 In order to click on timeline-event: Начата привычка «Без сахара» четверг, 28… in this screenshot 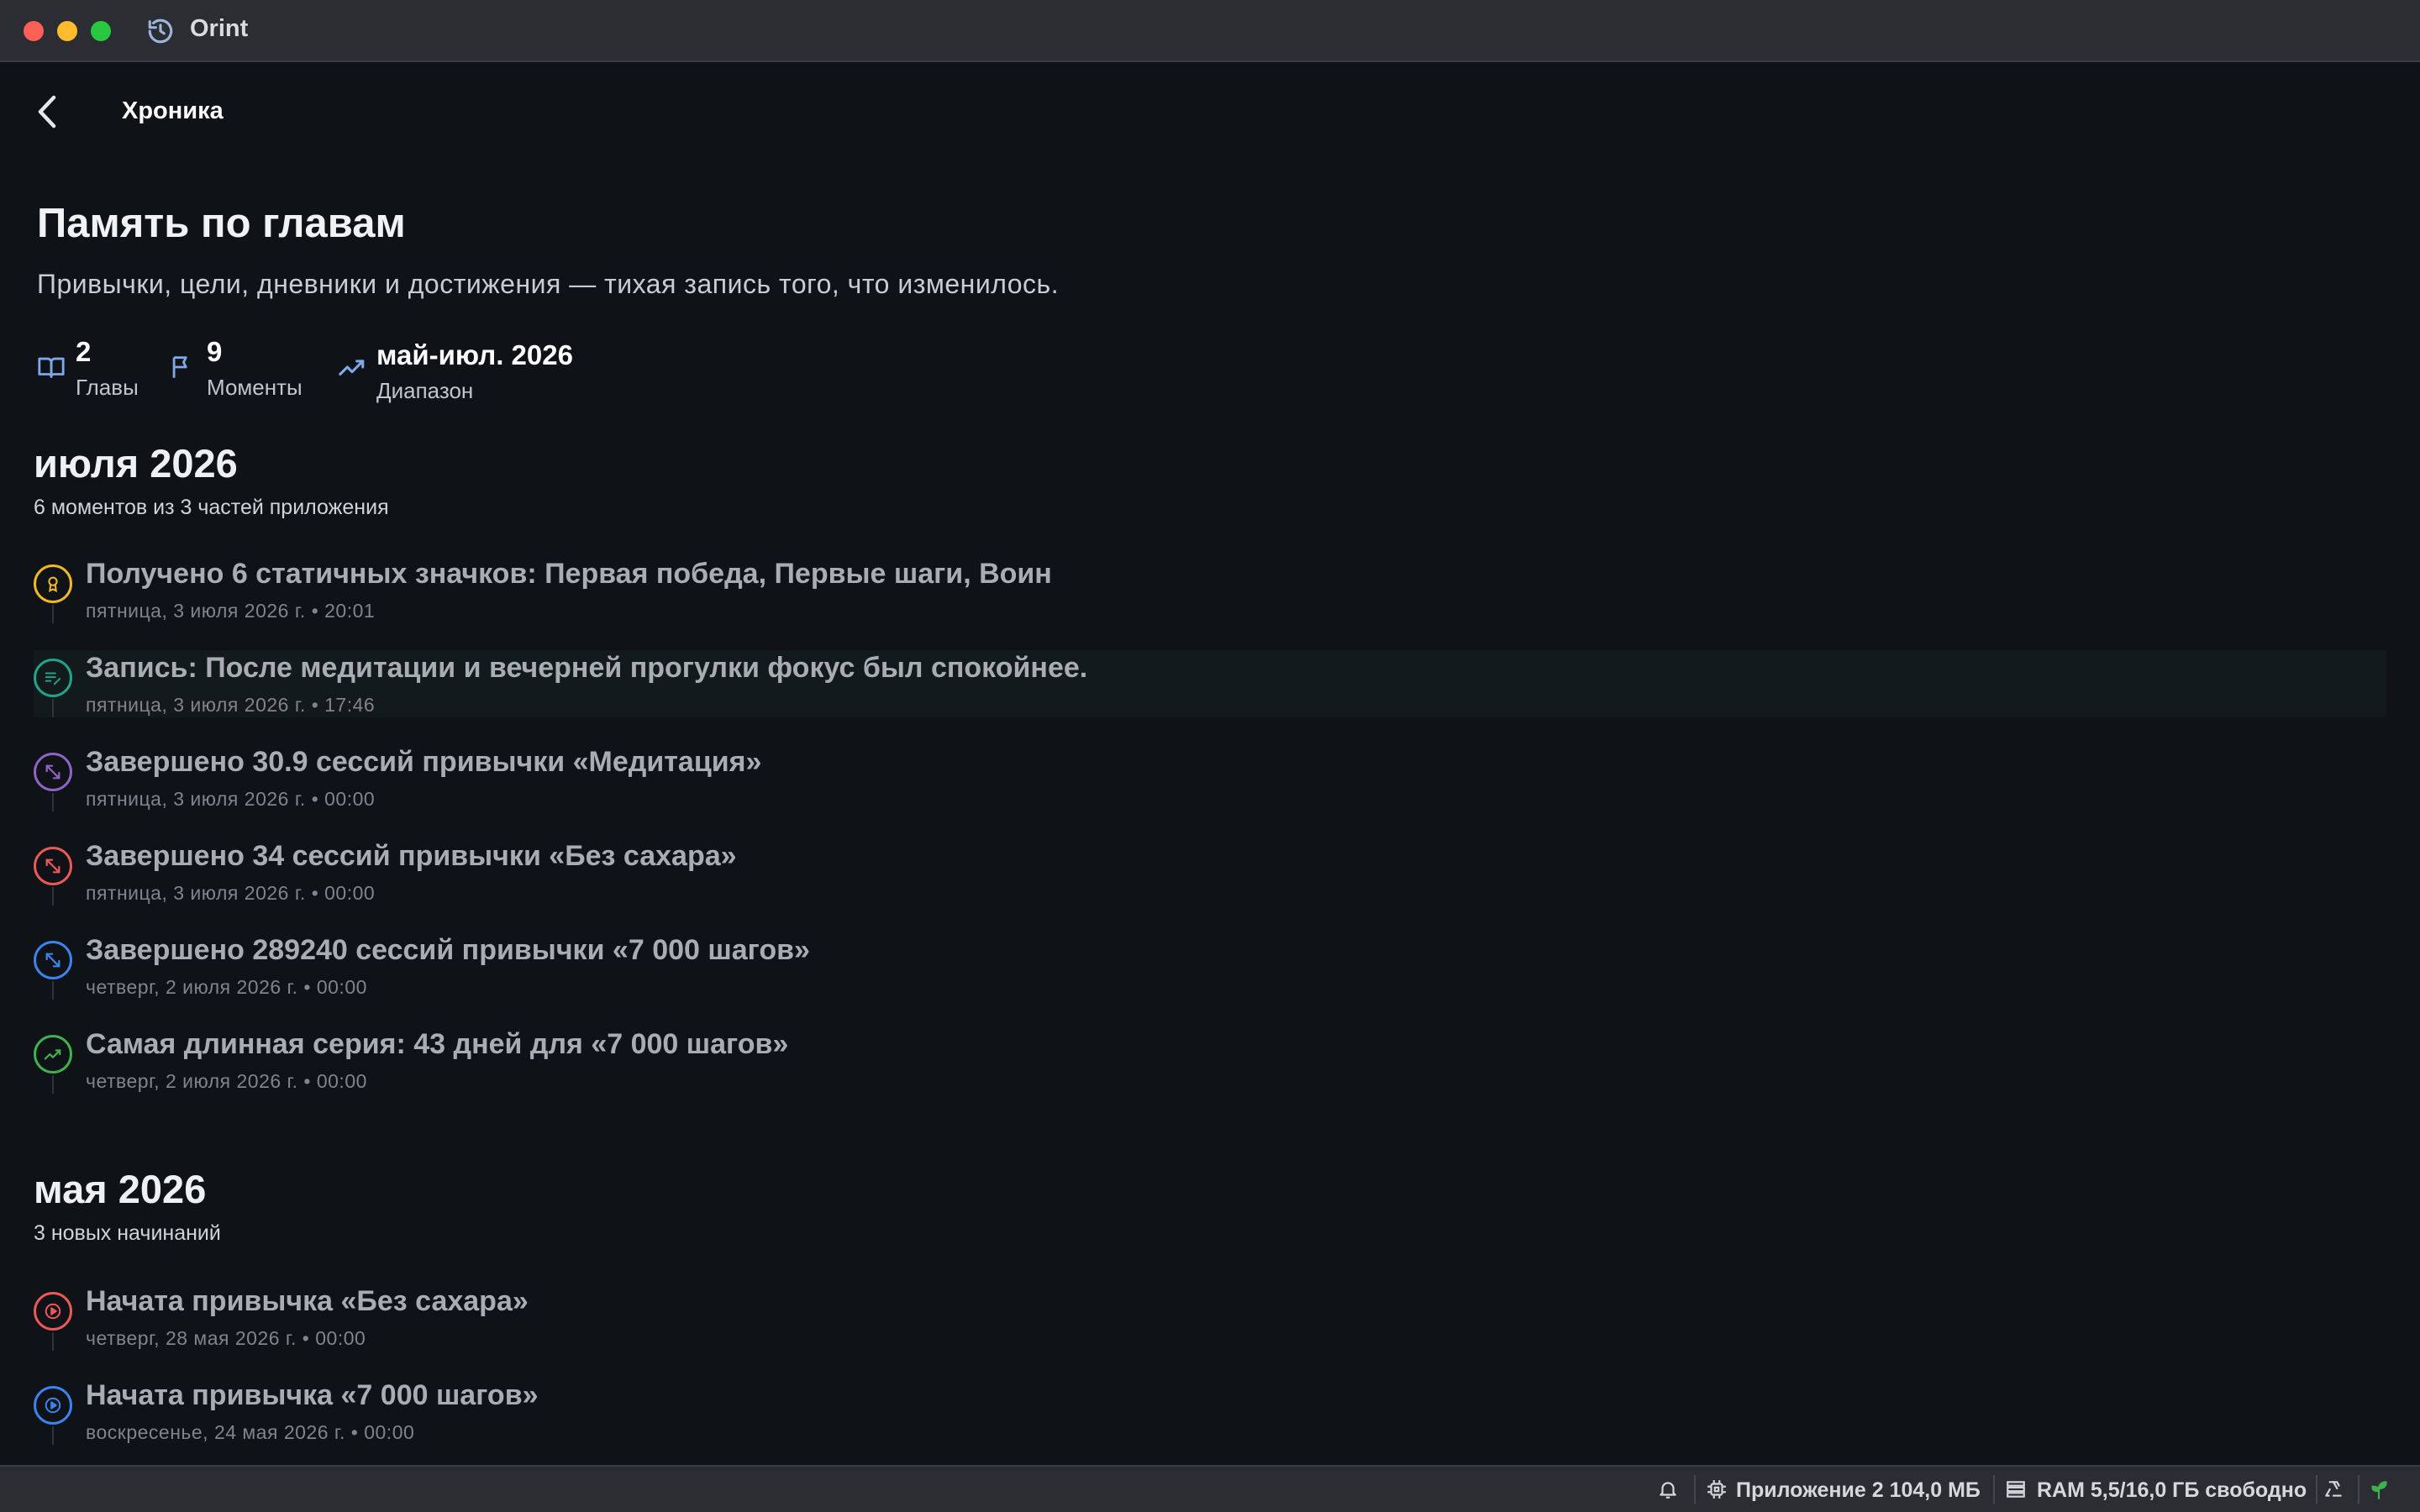, I will do `click(1210, 1317)`.